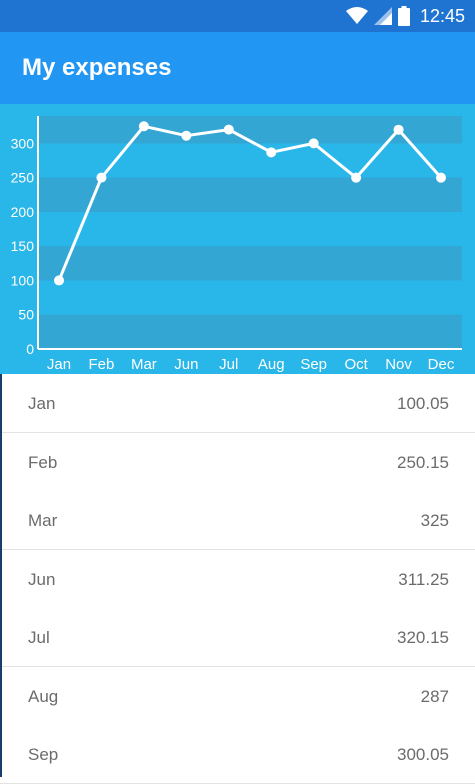  I want to click on signal-icon, so click(382, 16).